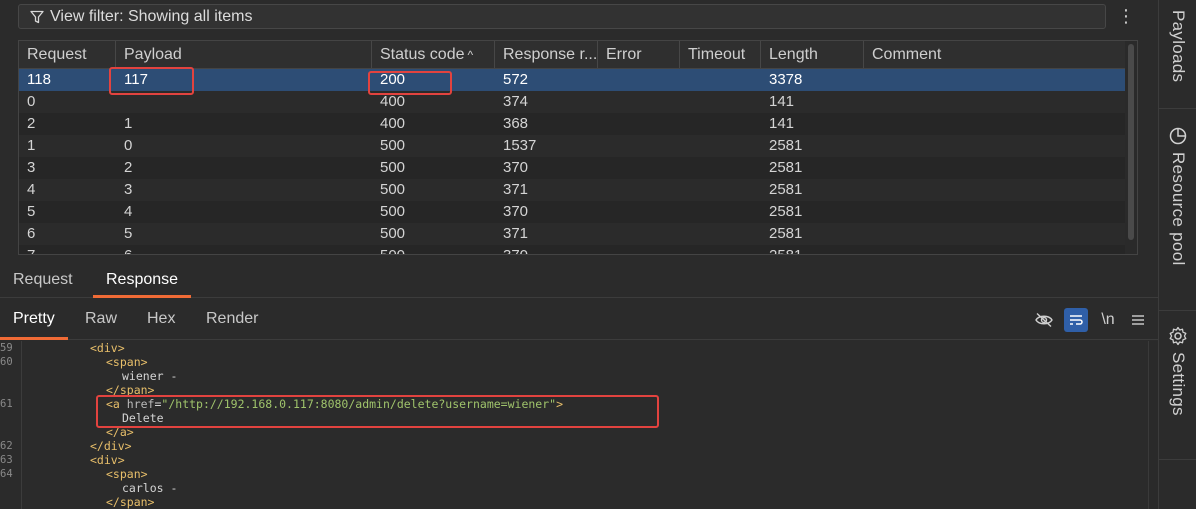 The width and height of the screenshot is (1196, 509). What do you see at coordinates (31, 123) in the screenshot?
I see `table-cell-request: 2` at bounding box center [31, 123].